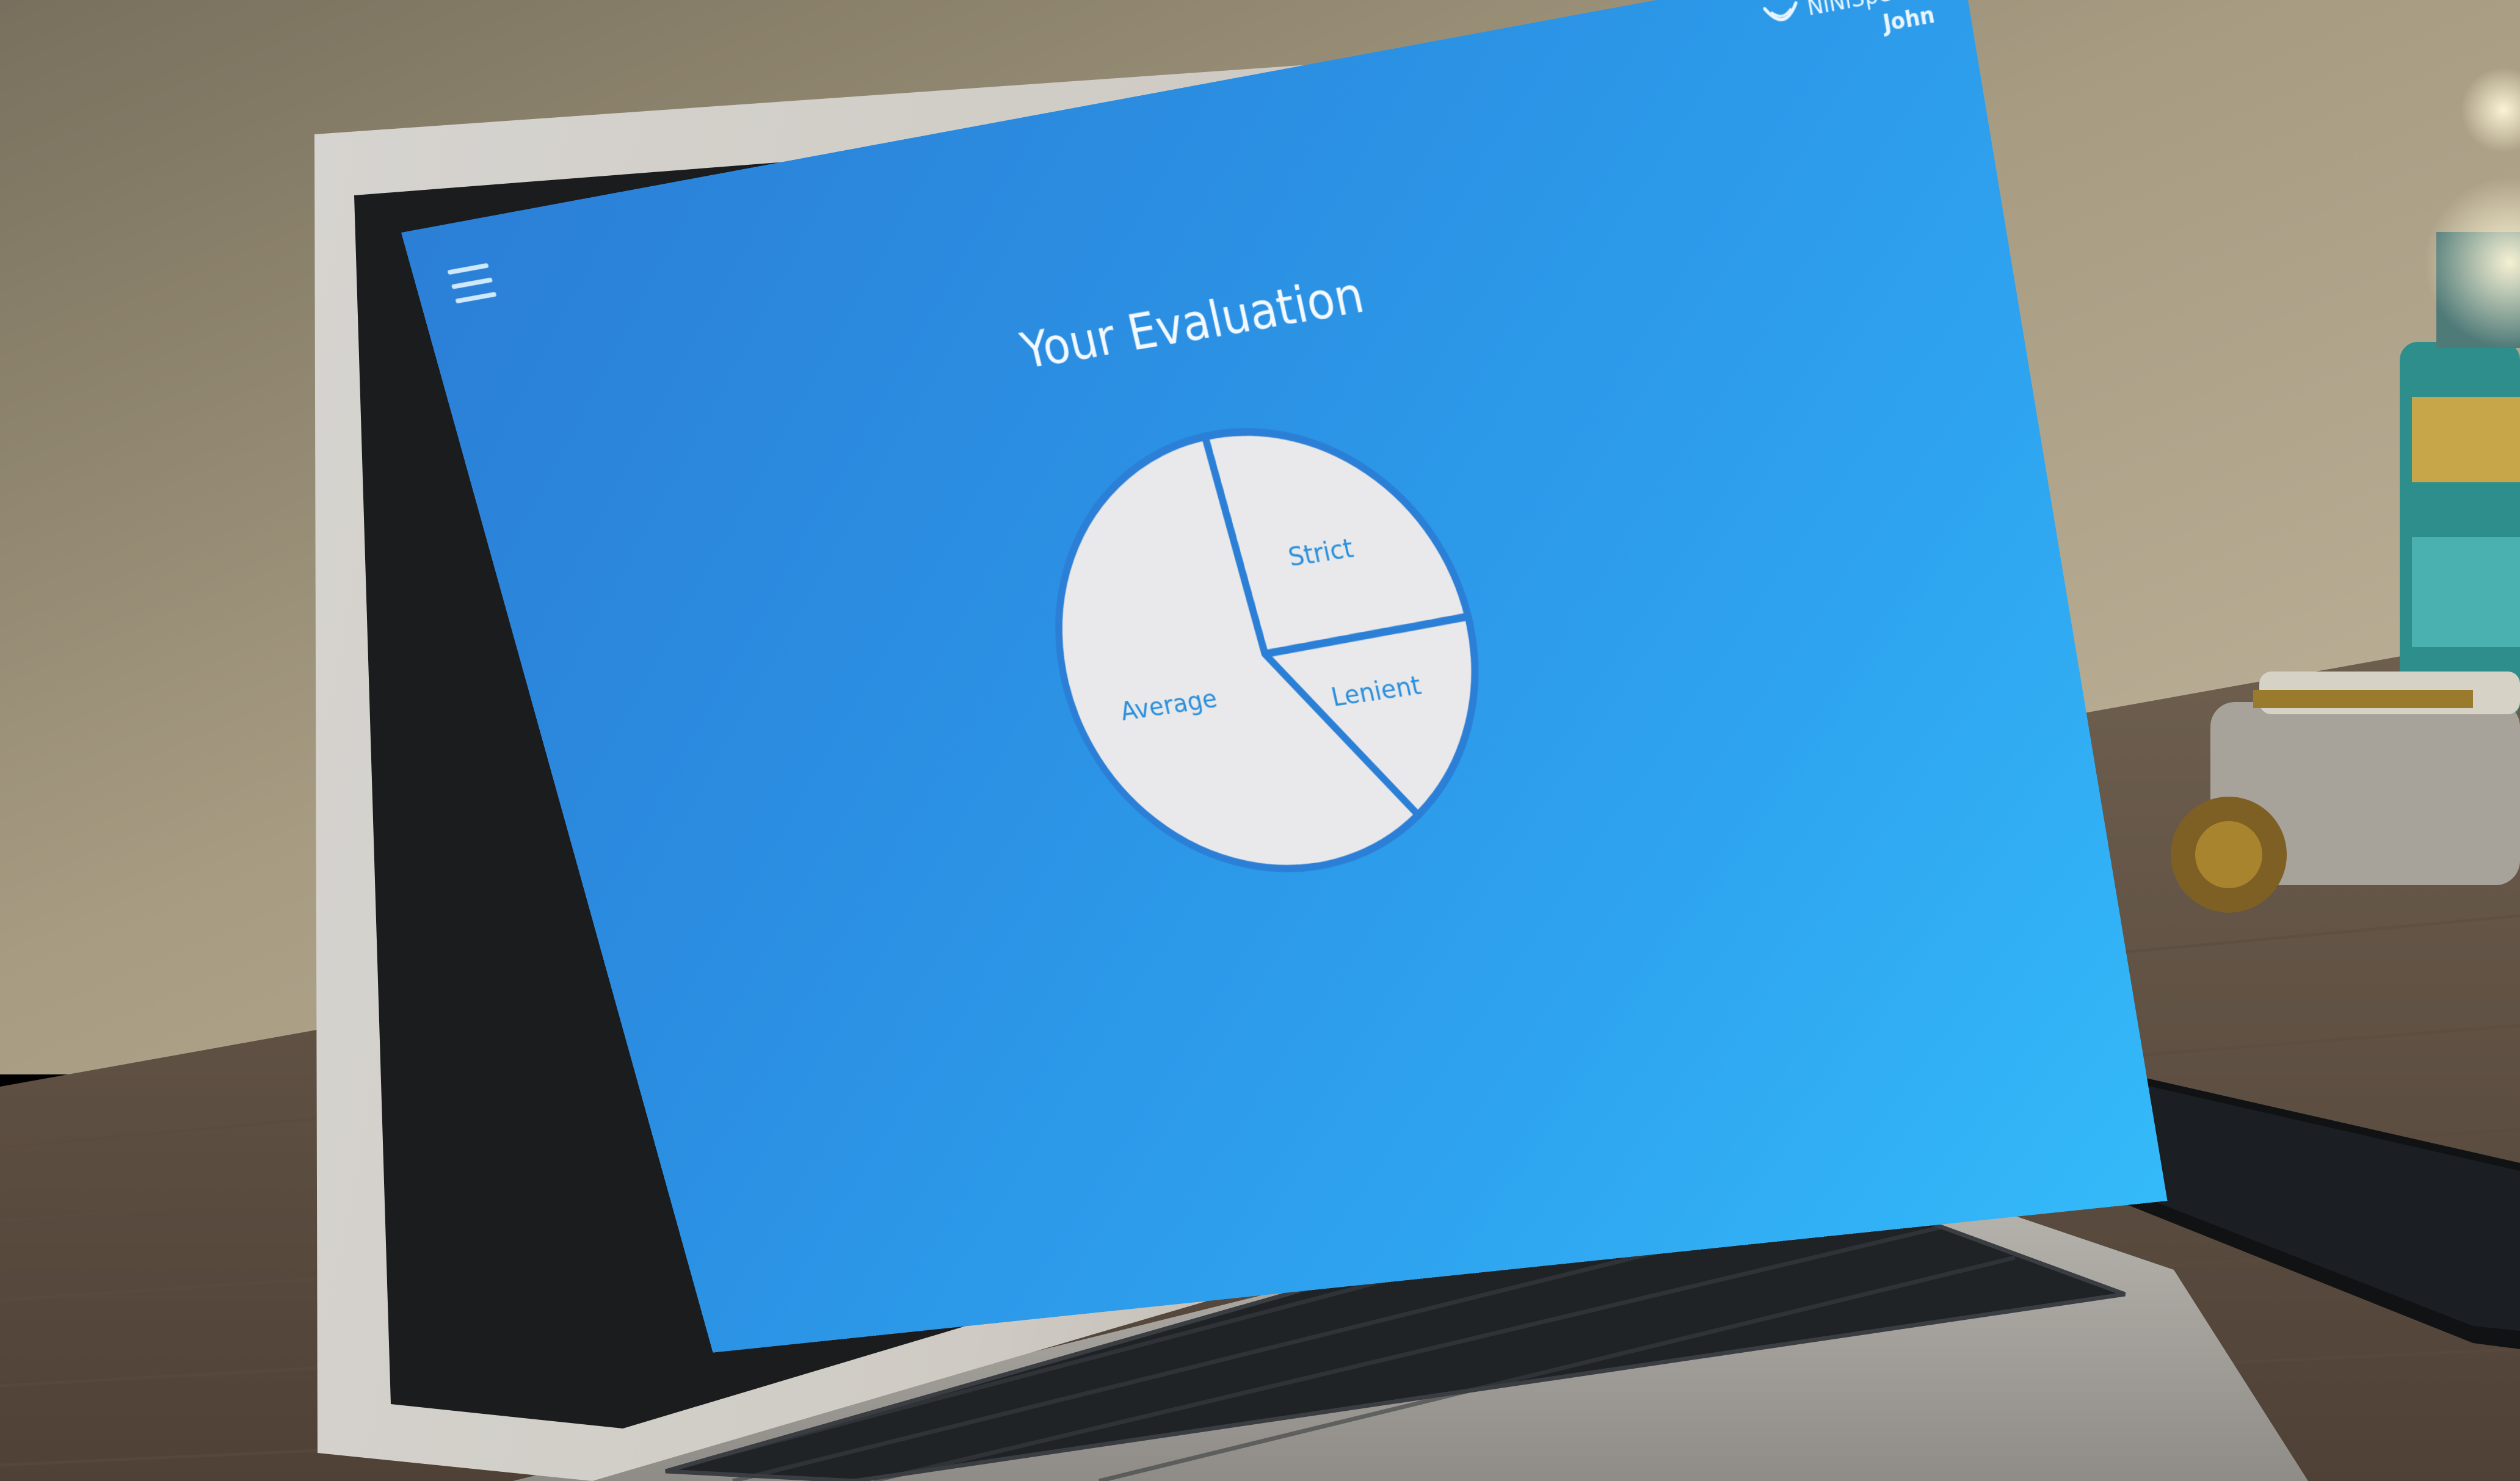 This screenshot has width=2520, height=1481. What do you see at coordinates (1849, 29) in the screenshot?
I see `brand-block: NiNiSpeech John` at bounding box center [1849, 29].